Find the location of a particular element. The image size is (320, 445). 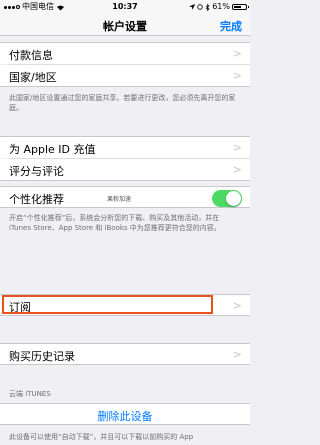

personalized-recommendations-row: 个性化推荐 果粉加速 is located at coordinates (125, 197).